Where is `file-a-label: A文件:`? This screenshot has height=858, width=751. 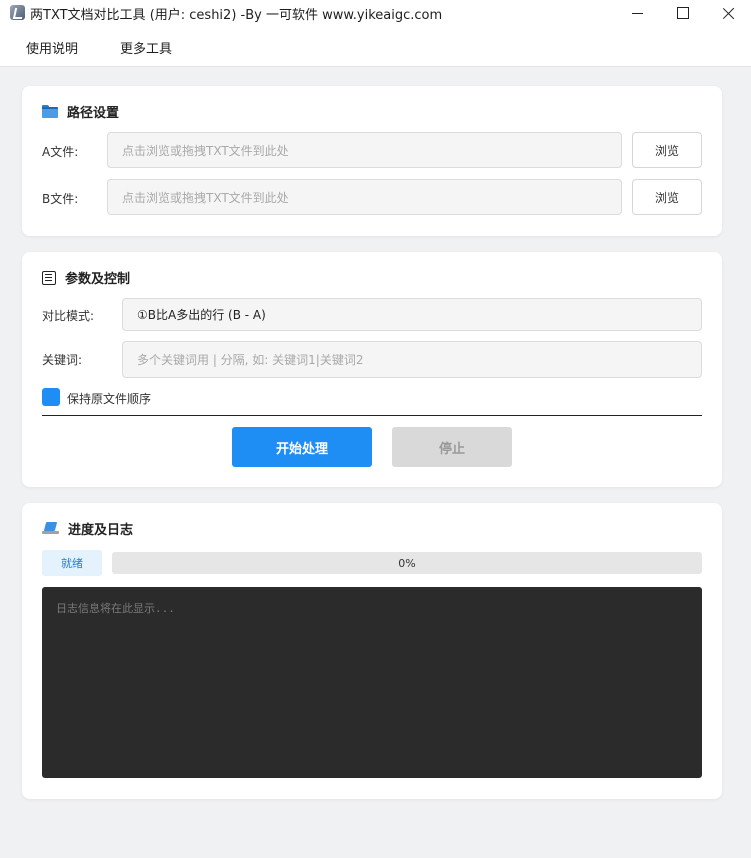
file-a-label: A文件: is located at coordinates (60, 152).